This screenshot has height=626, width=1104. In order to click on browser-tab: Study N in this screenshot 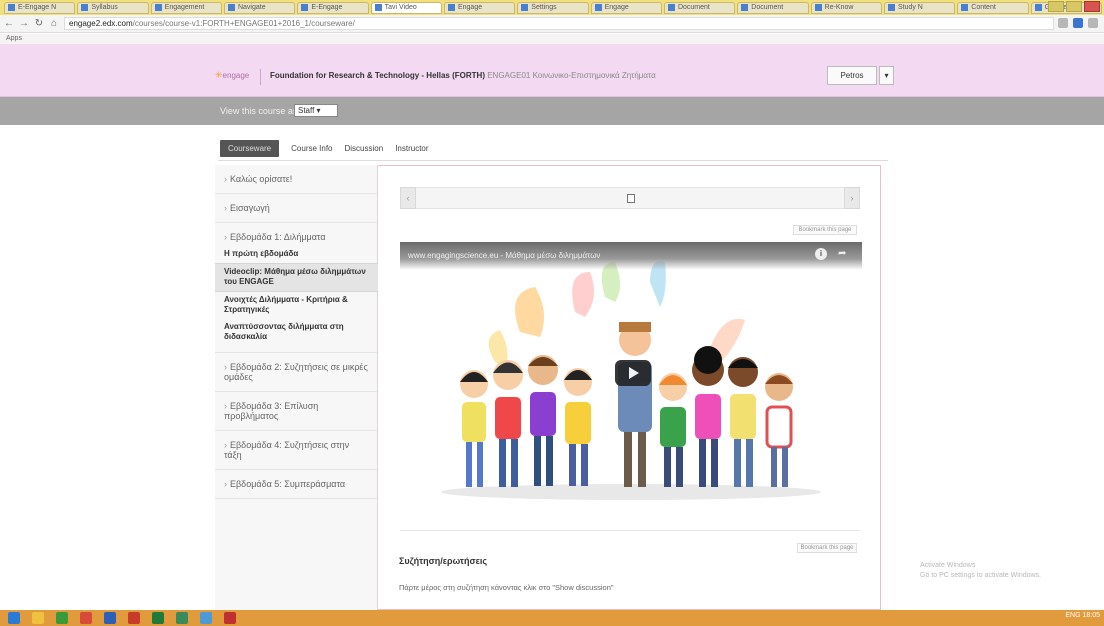, I will do `click(919, 7)`.